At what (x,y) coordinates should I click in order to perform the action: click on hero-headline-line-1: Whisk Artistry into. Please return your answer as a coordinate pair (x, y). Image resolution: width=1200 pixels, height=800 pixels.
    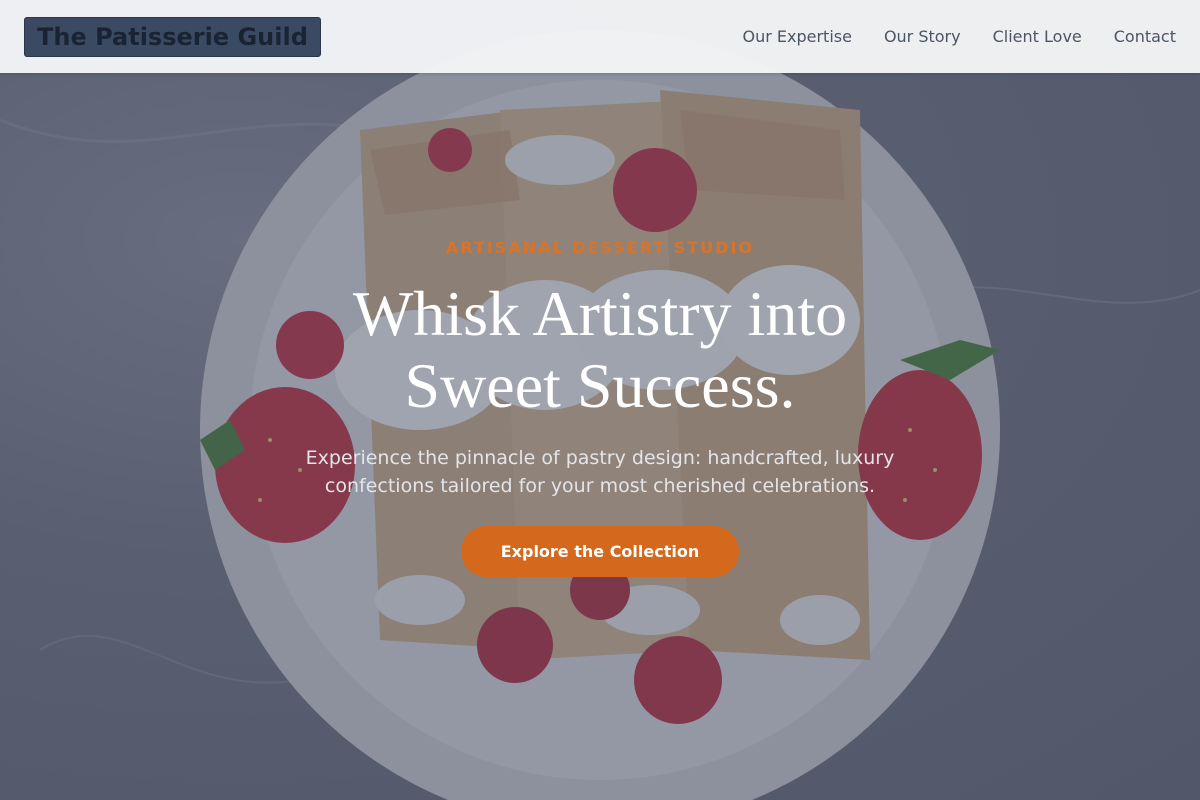
    Looking at the image, I should click on (600, 313).